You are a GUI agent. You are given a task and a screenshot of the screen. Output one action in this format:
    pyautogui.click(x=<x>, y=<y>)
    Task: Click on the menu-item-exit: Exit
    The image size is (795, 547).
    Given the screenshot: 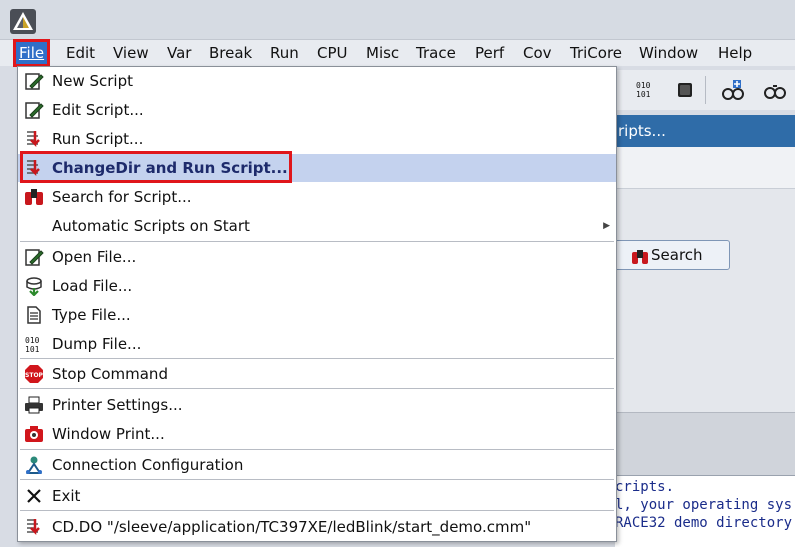 What is the action you would take?
    pyautogui.click(x=317, y=496)
    